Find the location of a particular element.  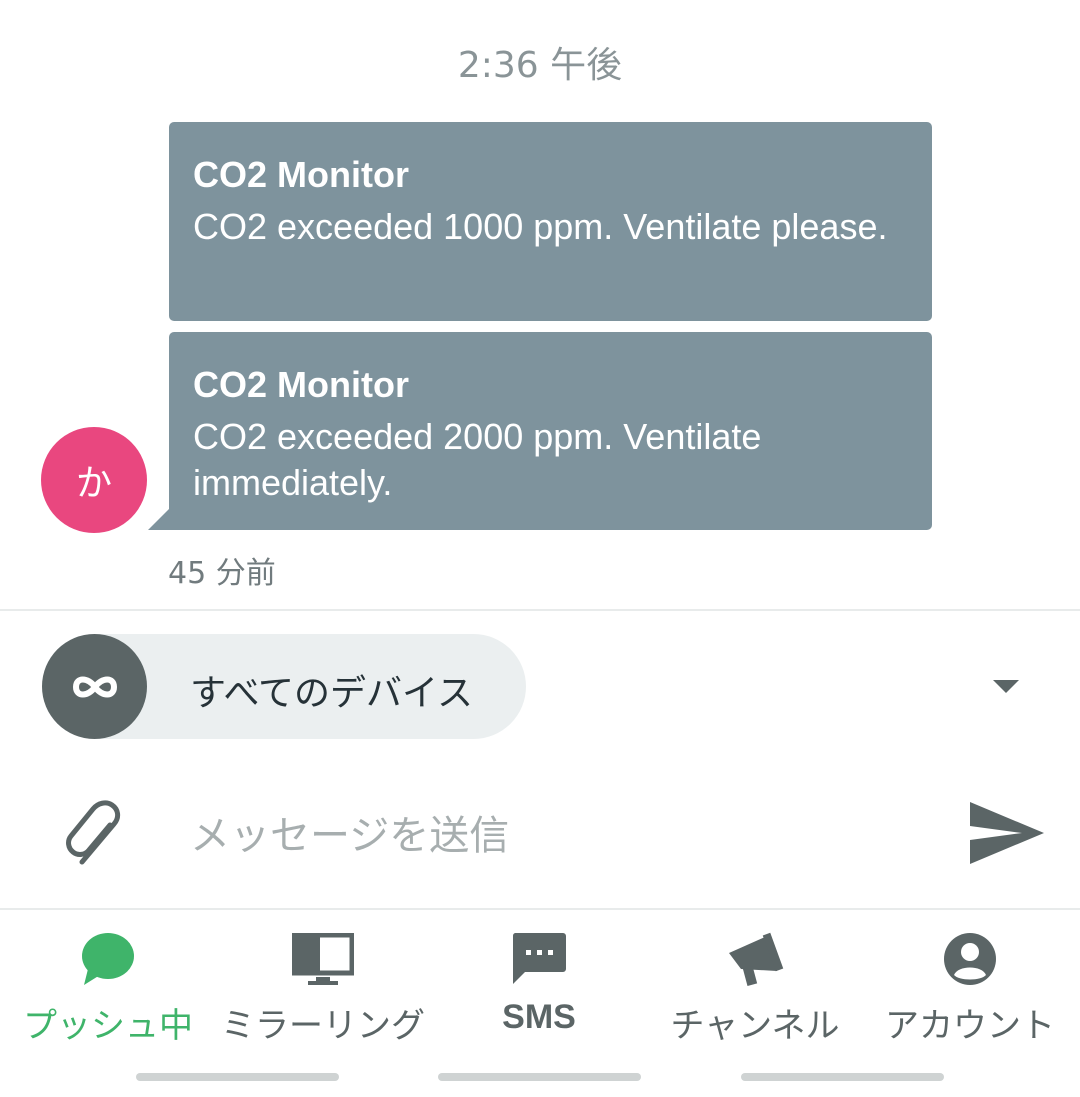

chat-time-header: 2:36 午後 is located at coordinates (540, 65).